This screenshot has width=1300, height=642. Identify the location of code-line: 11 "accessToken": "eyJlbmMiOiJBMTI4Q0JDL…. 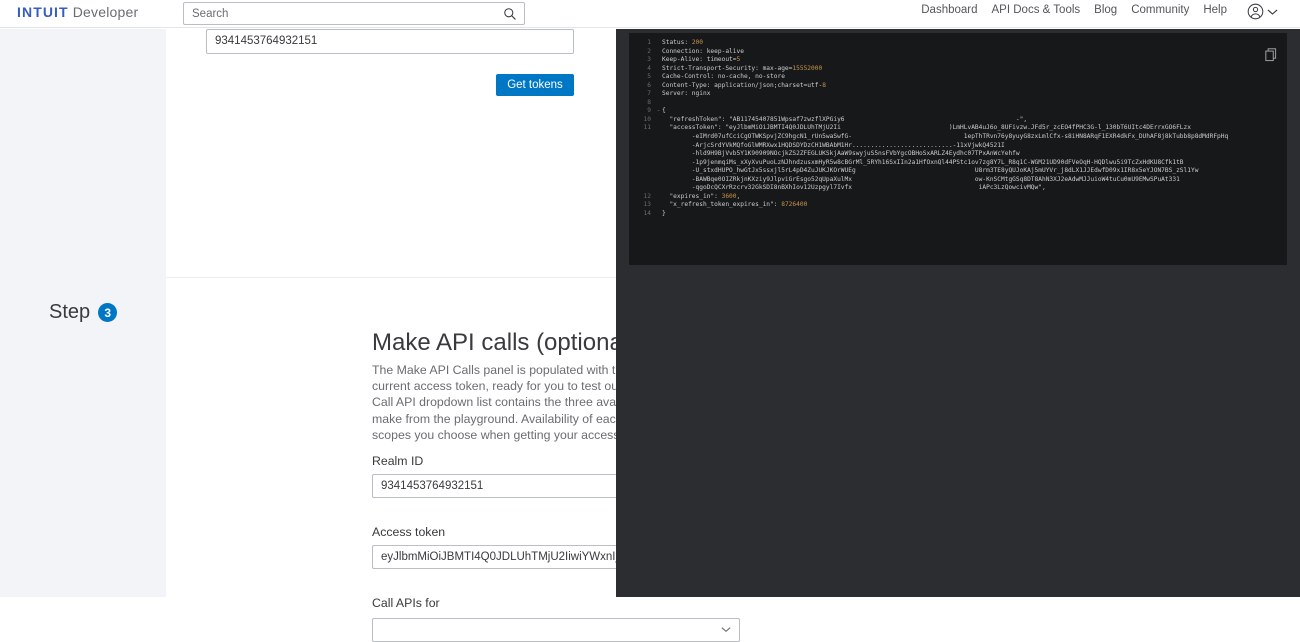
(928, 128).